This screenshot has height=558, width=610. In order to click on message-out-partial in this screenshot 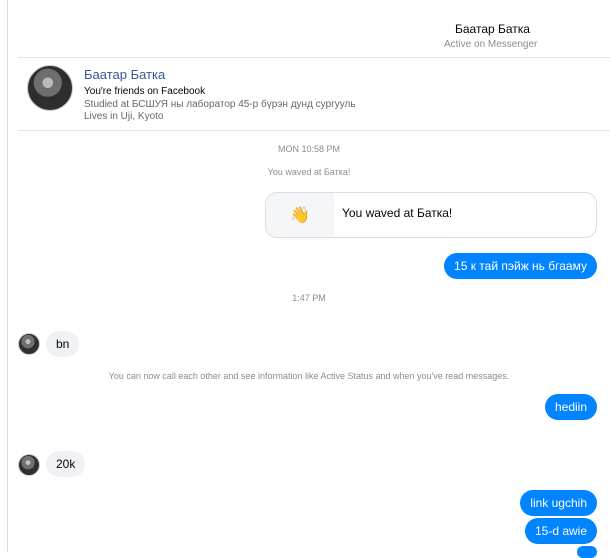, I will do `click(587, 552)`.